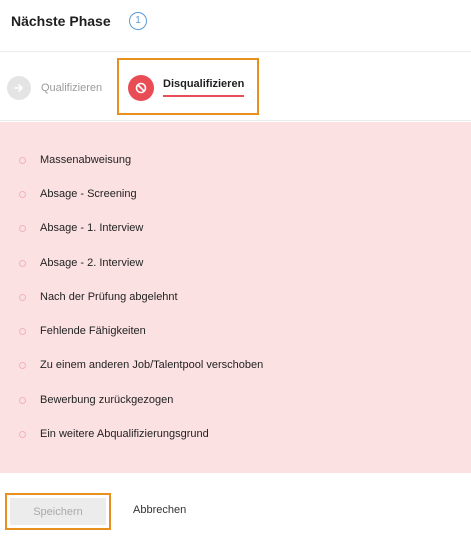 The width and height of the screenshot is (471, 539). I want to click on reason-option: Fehlende Fähigkeiten, so click(235, 331).